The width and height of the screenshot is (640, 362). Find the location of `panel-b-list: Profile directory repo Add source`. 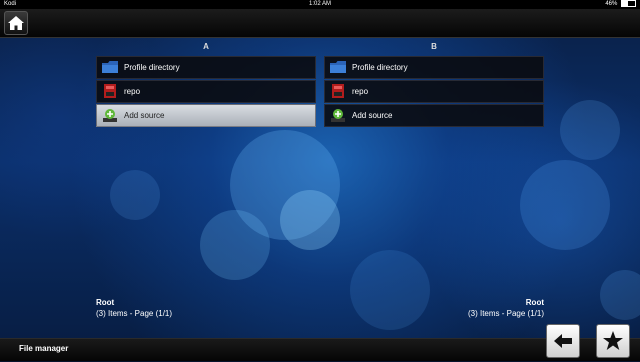

panel-b-list: Profile directory repo Add source is located at coordinates (434, 92).